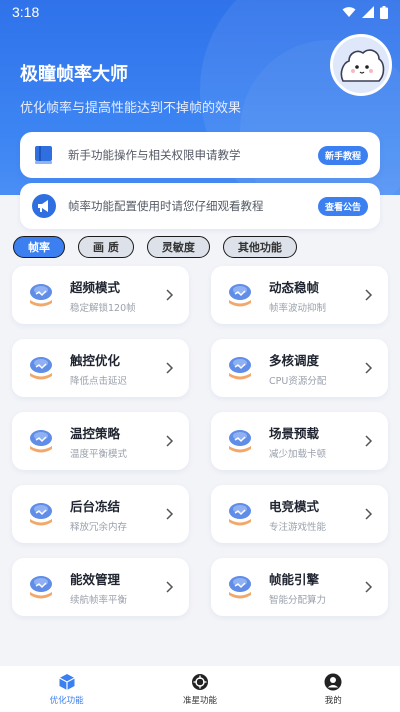 Image resolution: width=400 pixels, height=712 pixels. What do you see at coordinates (368, 12) in the screenshot?
I see `signal-icon` at bounding box center [368, 12].